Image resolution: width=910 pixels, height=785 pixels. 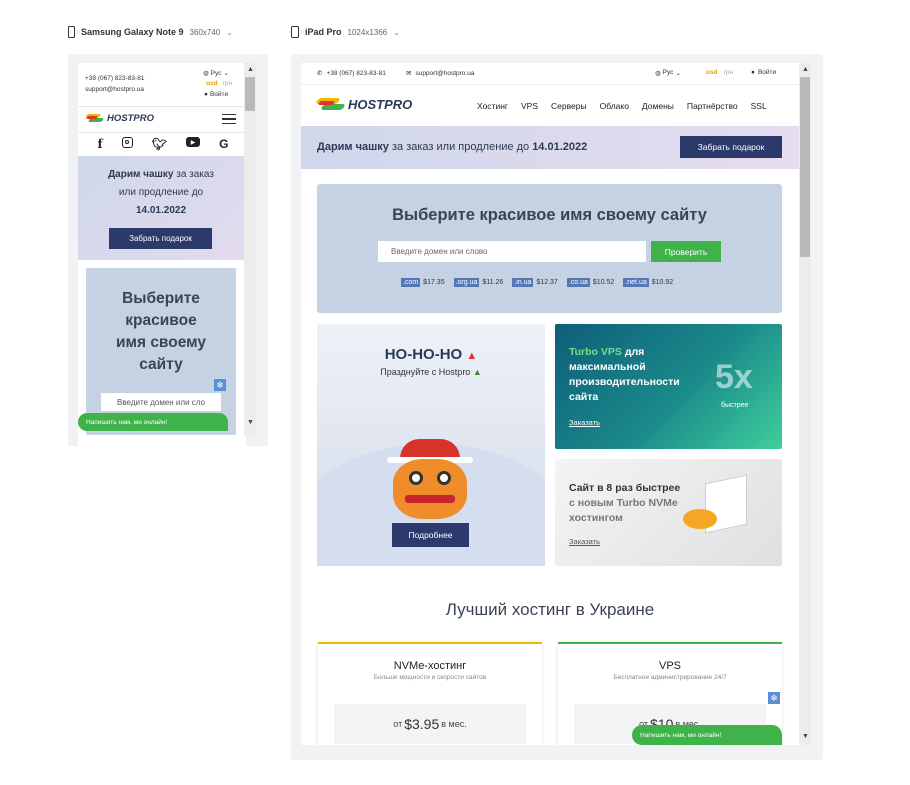 What do you see at coordinates (430, 677) in the screenshot?
I see `plan-desc: Больше мощности и скорости сайтов` at bounding box center [430, 677].